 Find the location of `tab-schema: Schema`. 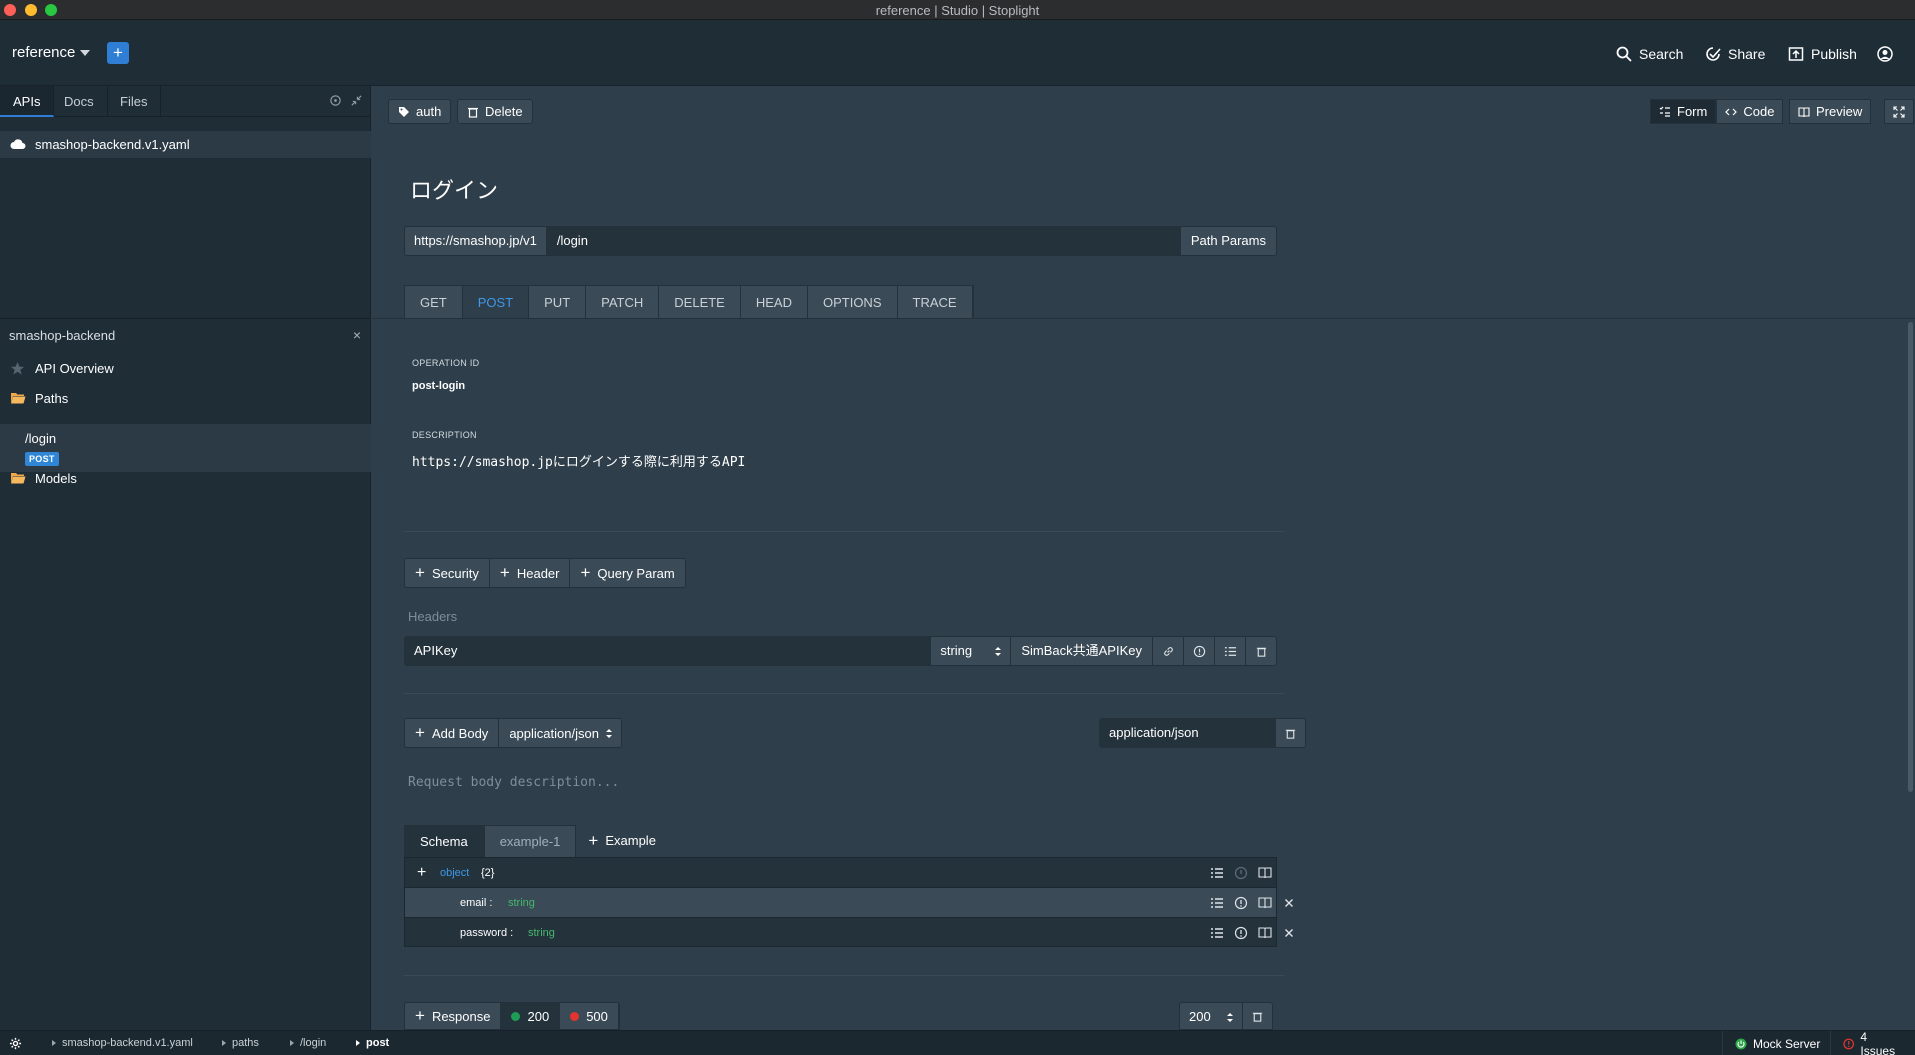

tab-schema: Schema is located at coordinates (444, 841).